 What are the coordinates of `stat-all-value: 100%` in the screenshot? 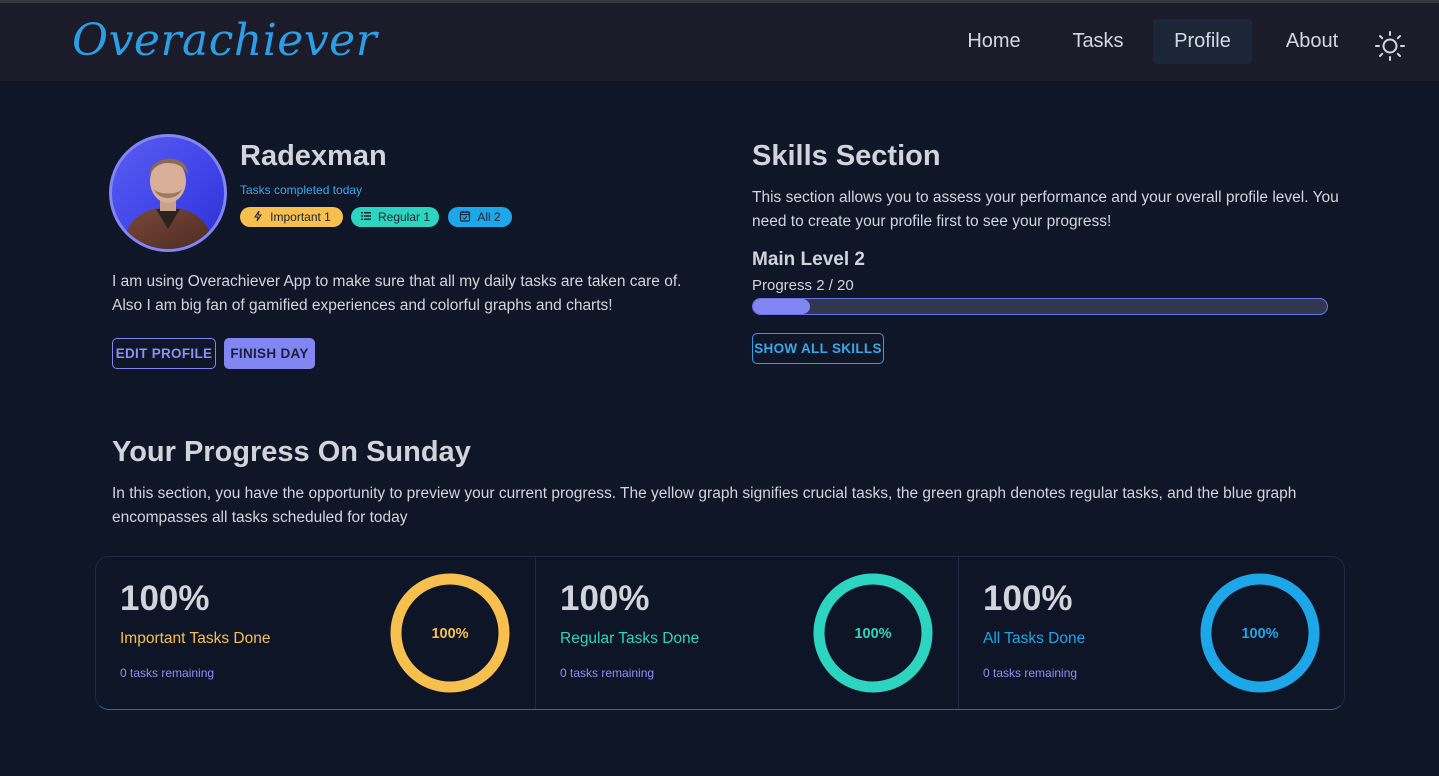 It's located at (1028, 598).